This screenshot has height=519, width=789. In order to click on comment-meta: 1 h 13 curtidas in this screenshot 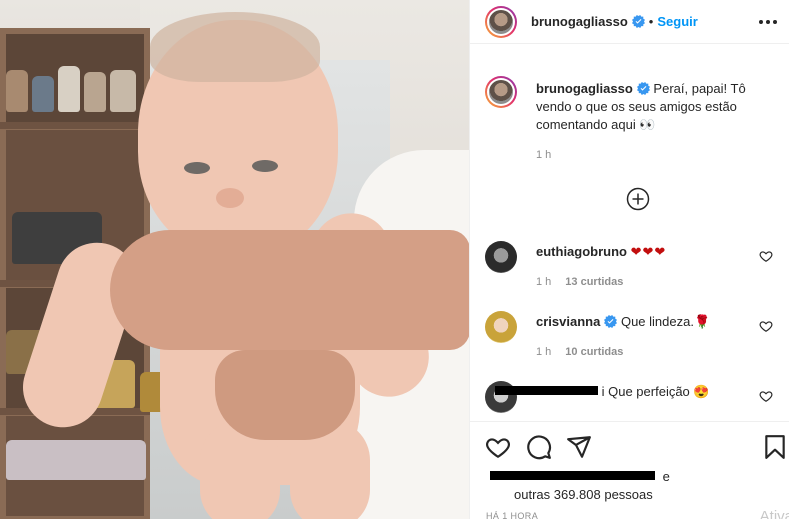, I will do `click(579, 282)`.